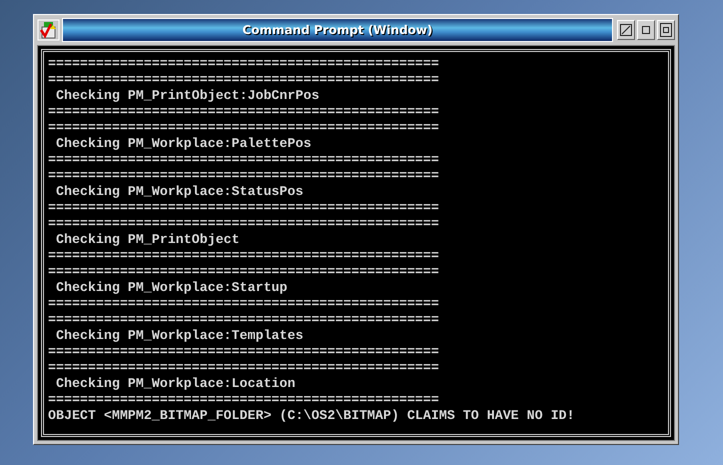 The width and height of the screenshot is (723, 465). What do you see at coordinates (171, 288) in the screenshot?
I see `console-line: Checking PM_Workplace:Startup` at bounding box center [171, 288].